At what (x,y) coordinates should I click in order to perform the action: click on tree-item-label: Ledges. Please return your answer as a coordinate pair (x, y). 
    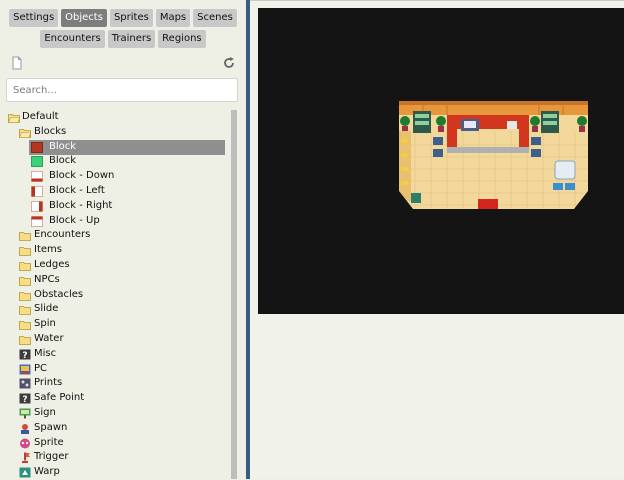
    Looking at the image, I should click on (52, 264).